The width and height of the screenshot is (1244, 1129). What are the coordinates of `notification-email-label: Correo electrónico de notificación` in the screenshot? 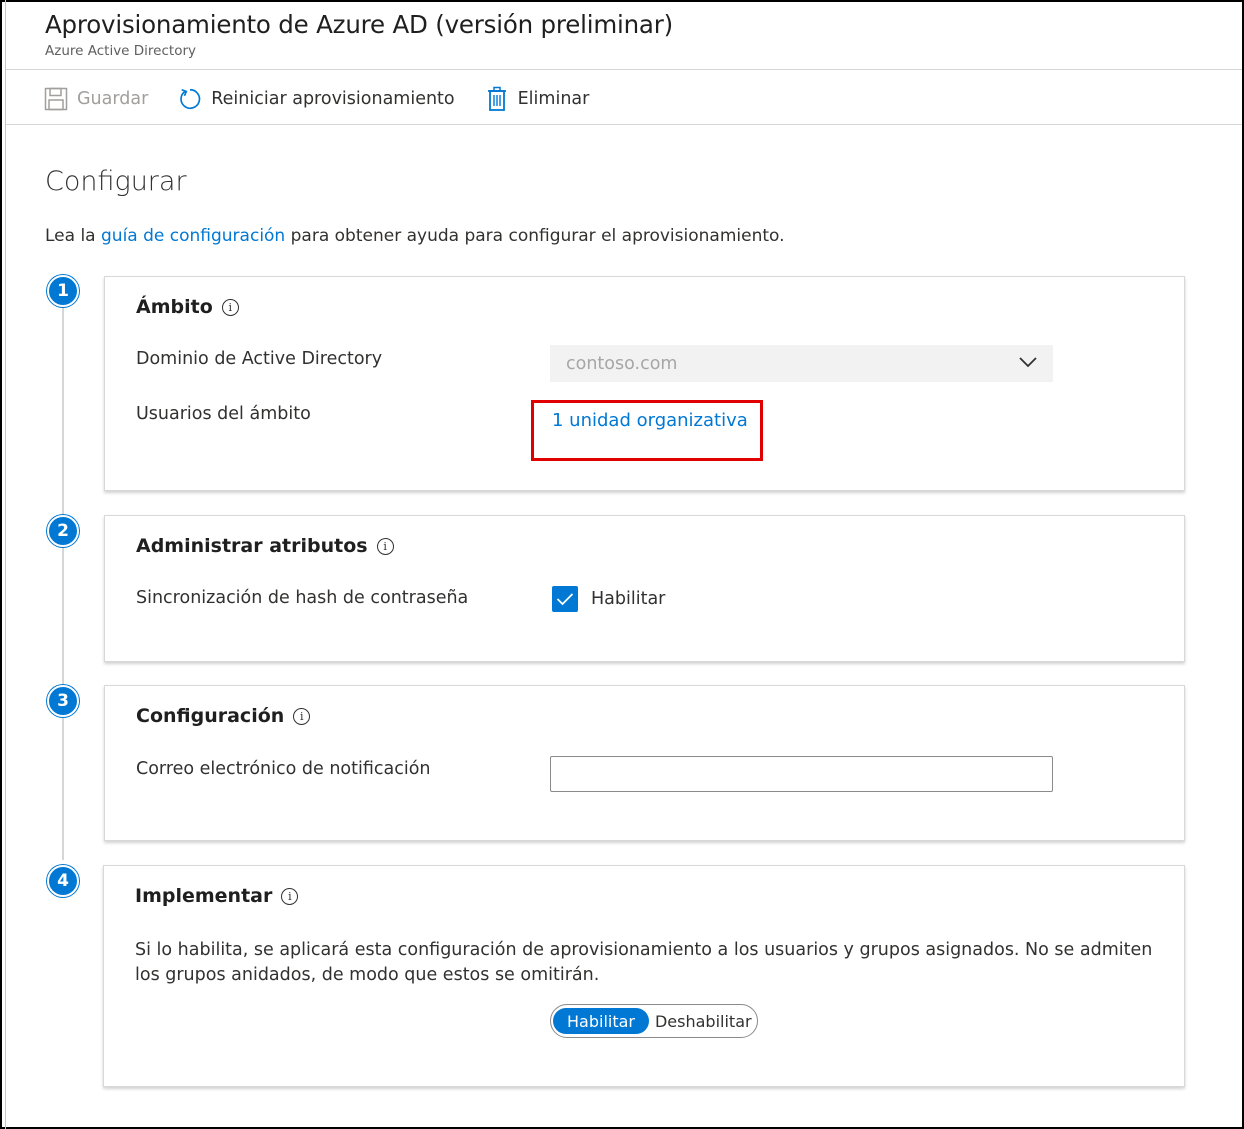 It's located at (283, 769).